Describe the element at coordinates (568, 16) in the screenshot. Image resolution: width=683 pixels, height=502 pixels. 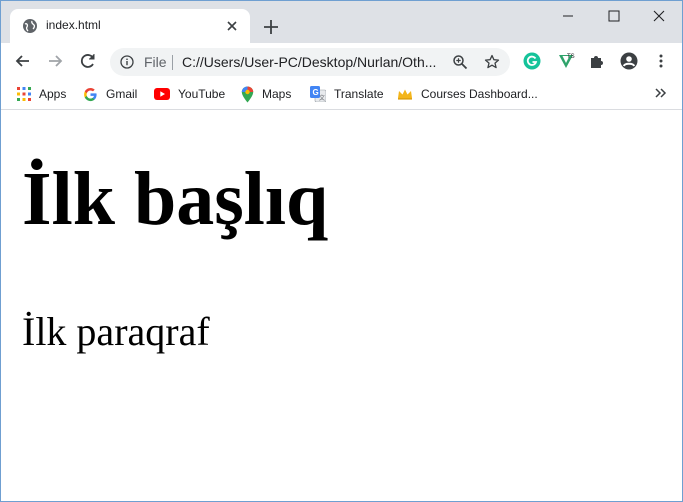
I see `minimize-window-icon` at that location.